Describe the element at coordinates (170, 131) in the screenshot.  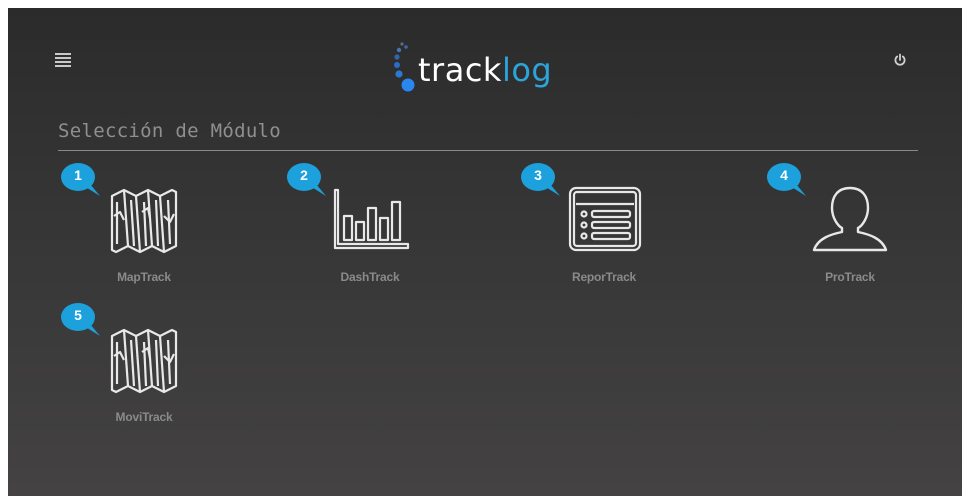
I see `page-title: Selección de Módulo` at that location.